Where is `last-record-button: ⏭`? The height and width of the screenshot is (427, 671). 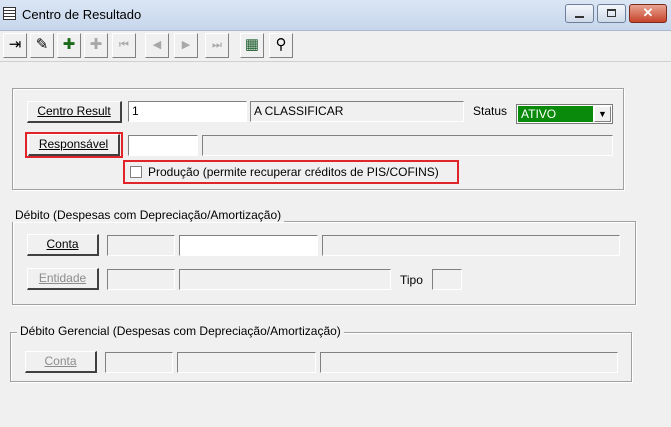 last-record-button: ⏭ is located at coordinates (217, 45).